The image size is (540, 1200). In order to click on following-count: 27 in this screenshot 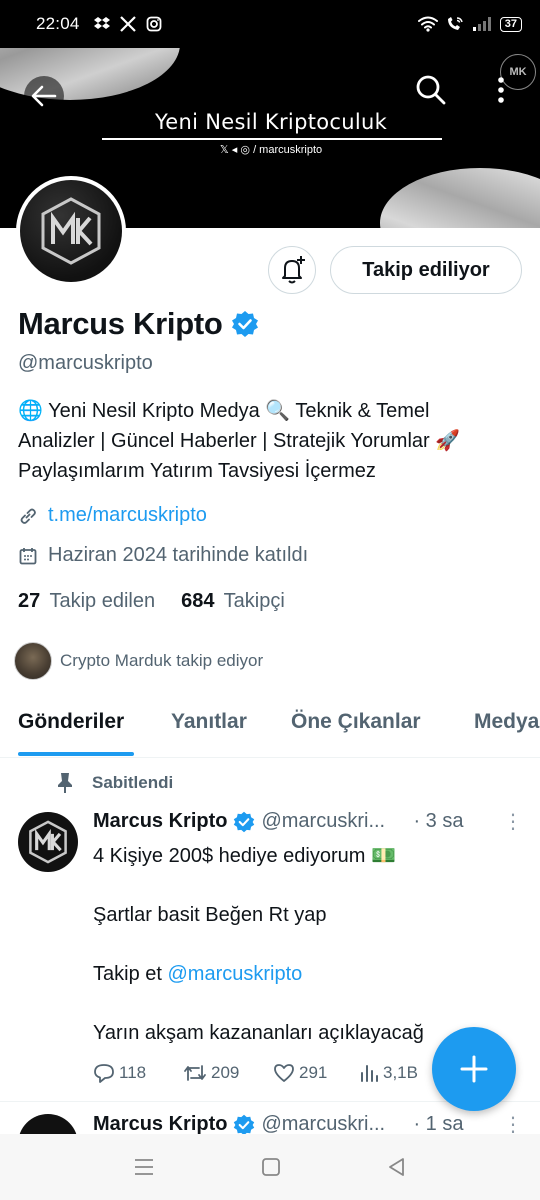, I will do `click(29, 601)`.